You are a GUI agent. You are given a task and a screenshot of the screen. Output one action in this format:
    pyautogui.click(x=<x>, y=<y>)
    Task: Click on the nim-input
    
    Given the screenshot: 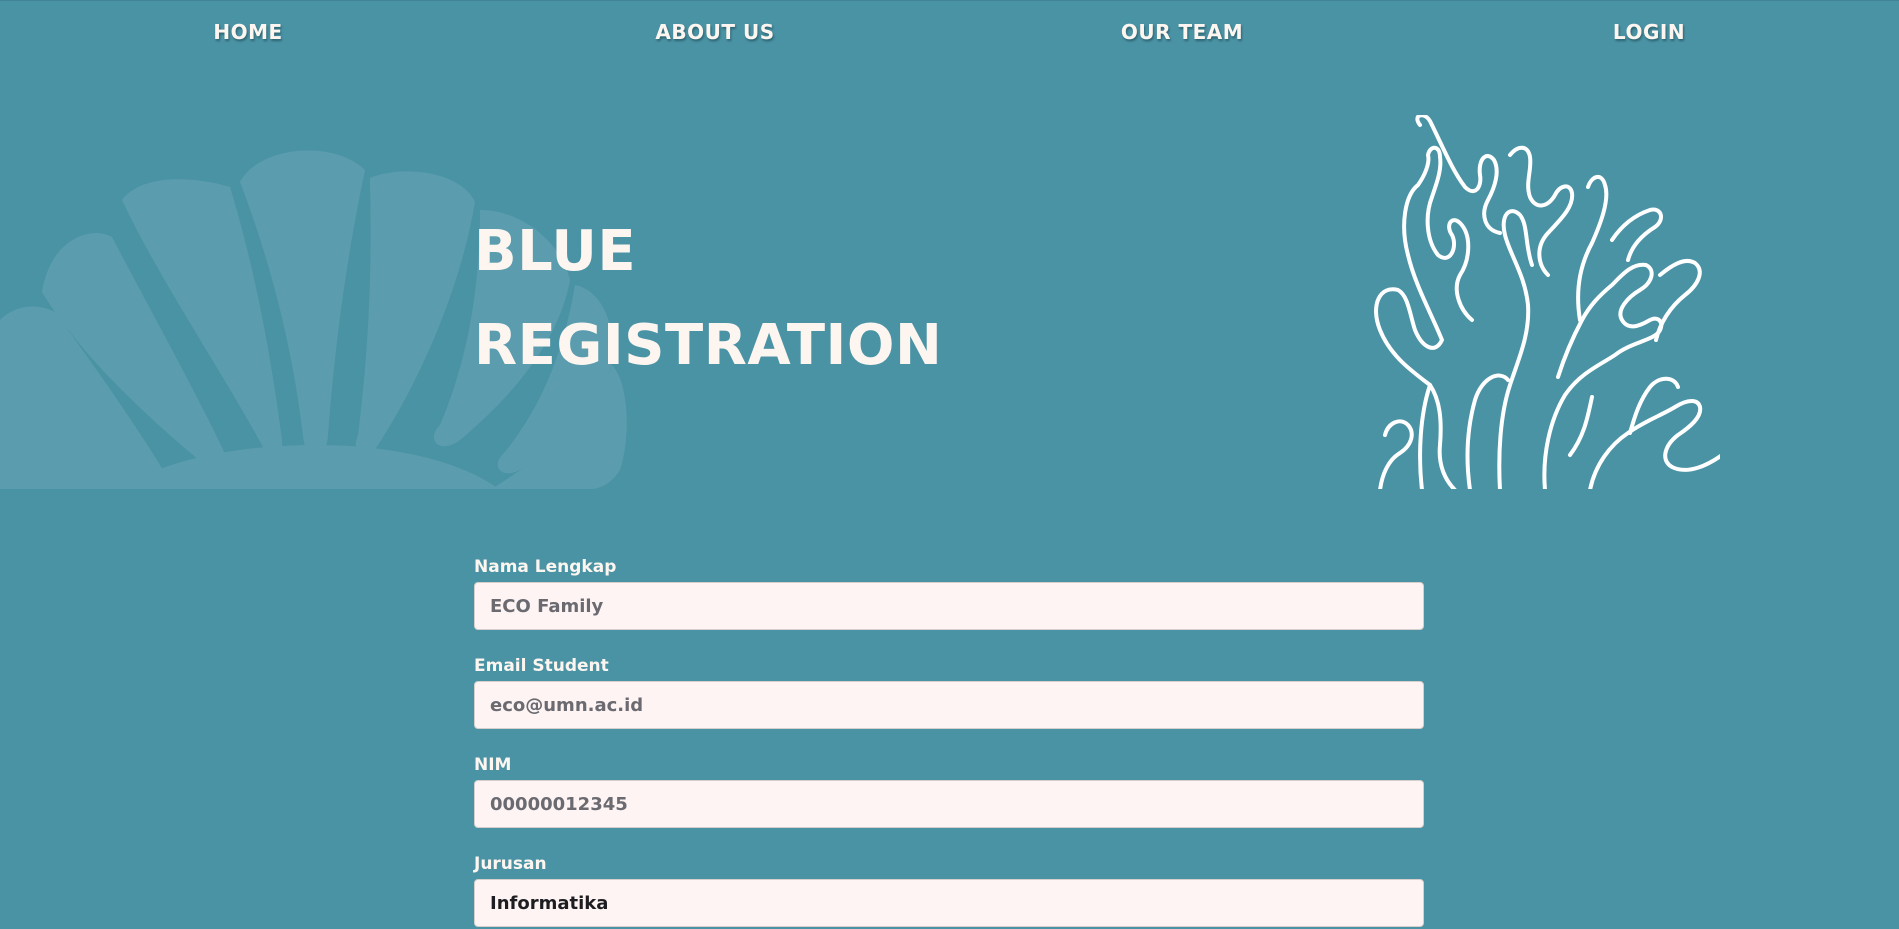 What is the action you would take?
    pyautogui.click(x=949, y=804)
    